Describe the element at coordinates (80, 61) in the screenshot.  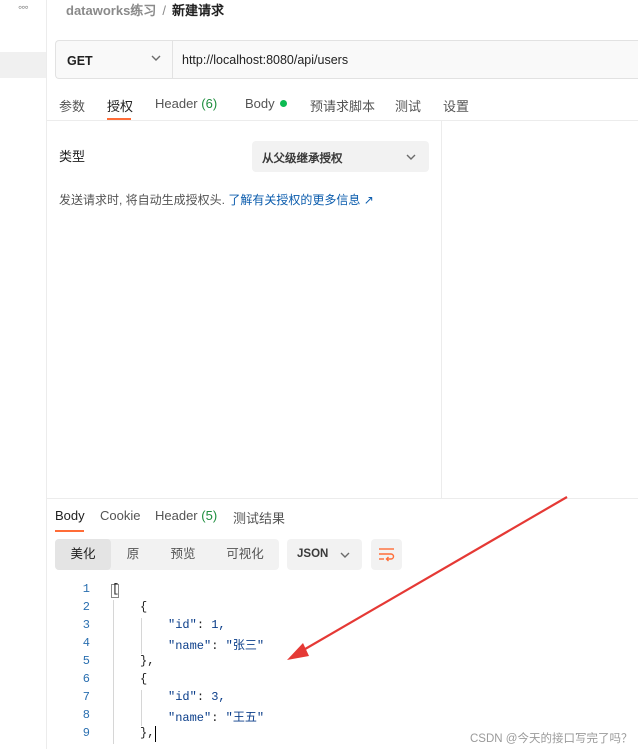
I see `method-value: GET` at that location.